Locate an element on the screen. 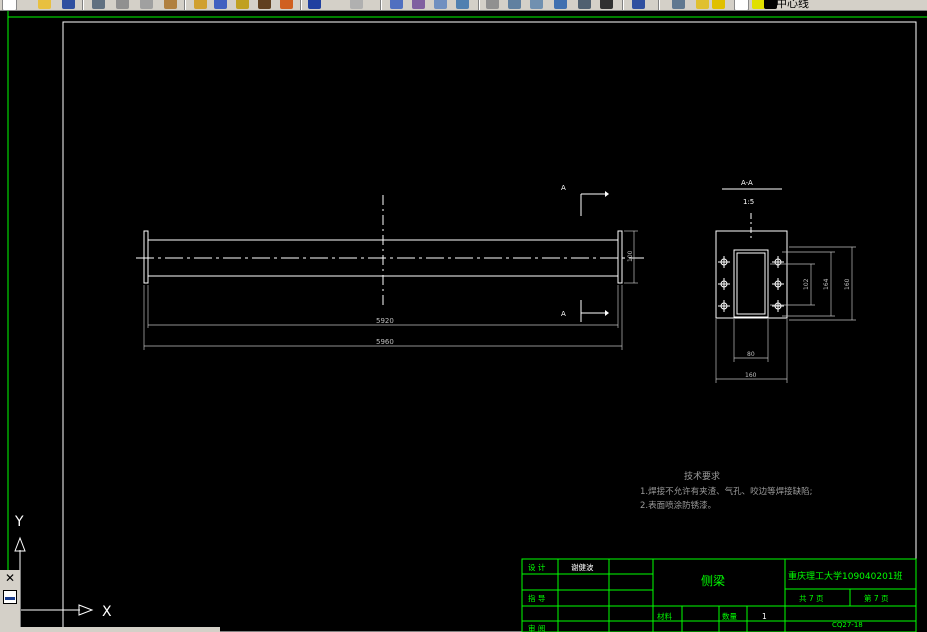  tool-palette-icon is located at coordinates (462, 4).